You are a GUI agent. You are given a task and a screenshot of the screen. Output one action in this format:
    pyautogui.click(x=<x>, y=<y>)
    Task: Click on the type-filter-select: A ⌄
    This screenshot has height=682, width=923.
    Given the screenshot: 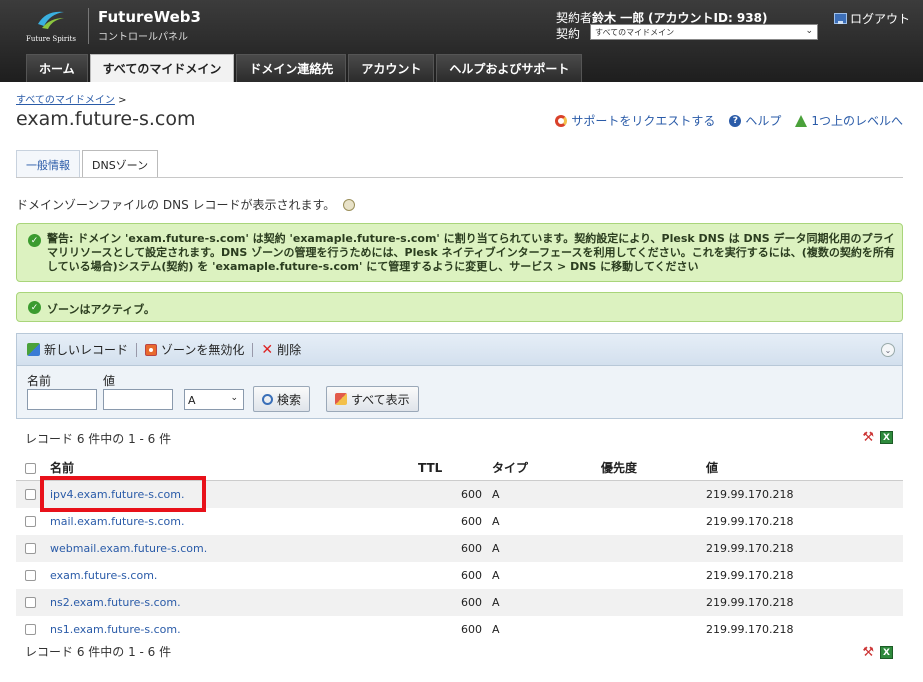 What is the action you would take?
    pyautogui.click(x=214, y=399)
    